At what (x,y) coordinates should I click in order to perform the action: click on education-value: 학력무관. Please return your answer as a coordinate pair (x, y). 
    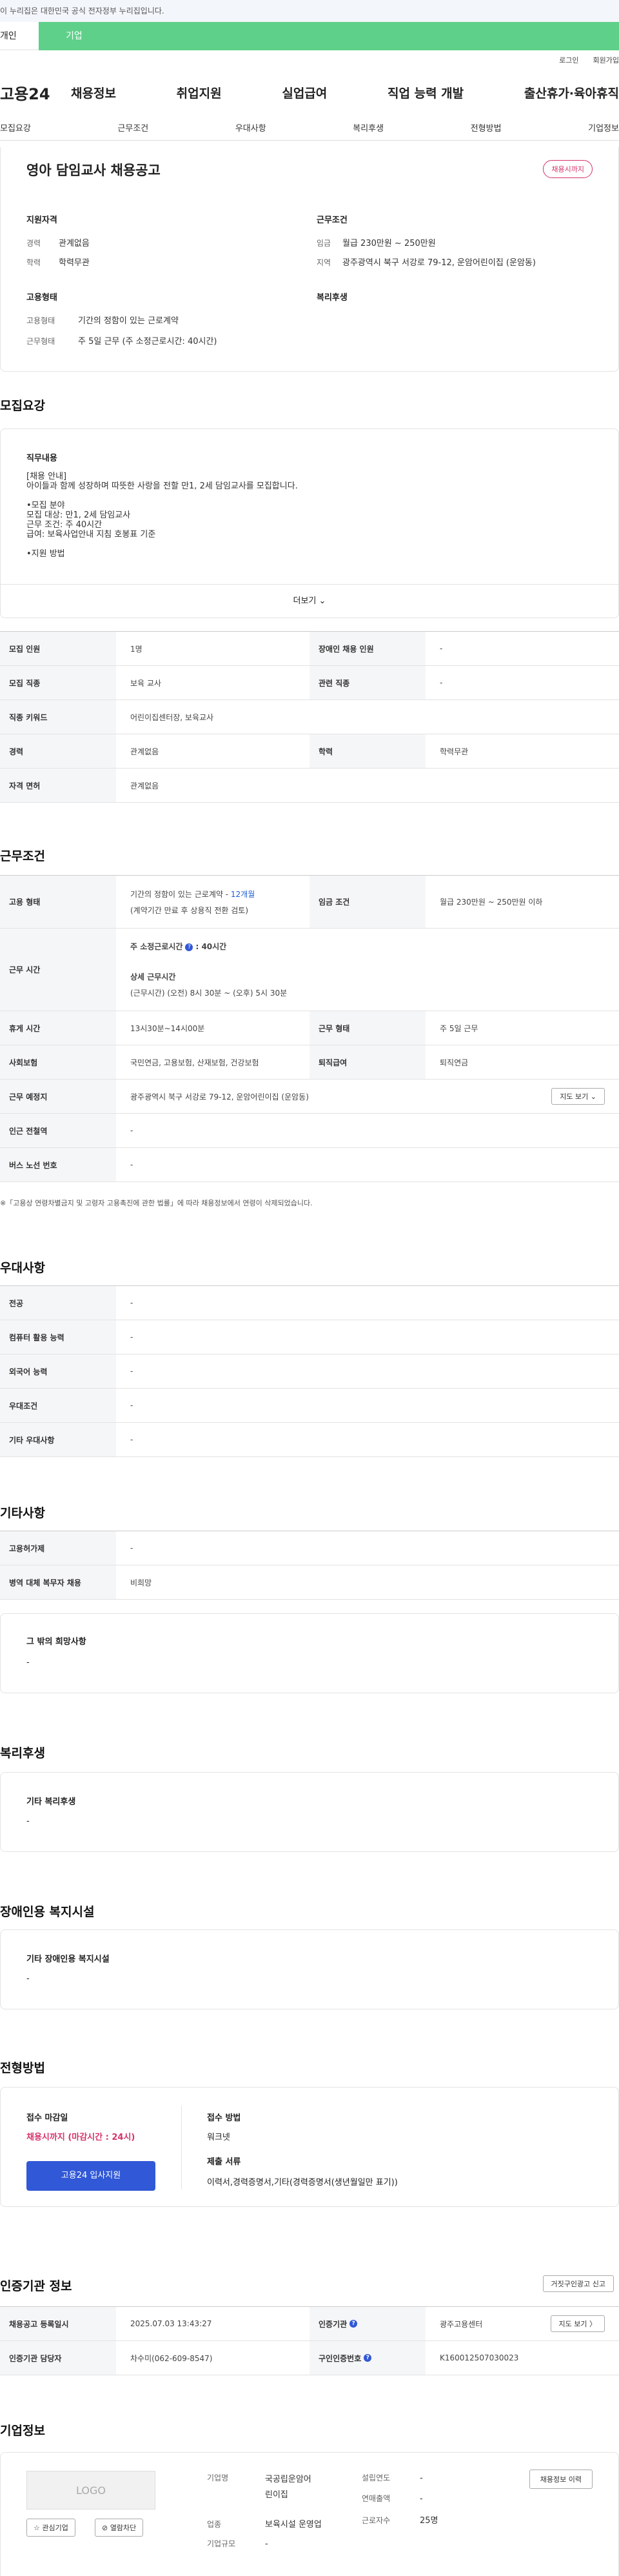
    Looking at the image, I should click on (74, 263).